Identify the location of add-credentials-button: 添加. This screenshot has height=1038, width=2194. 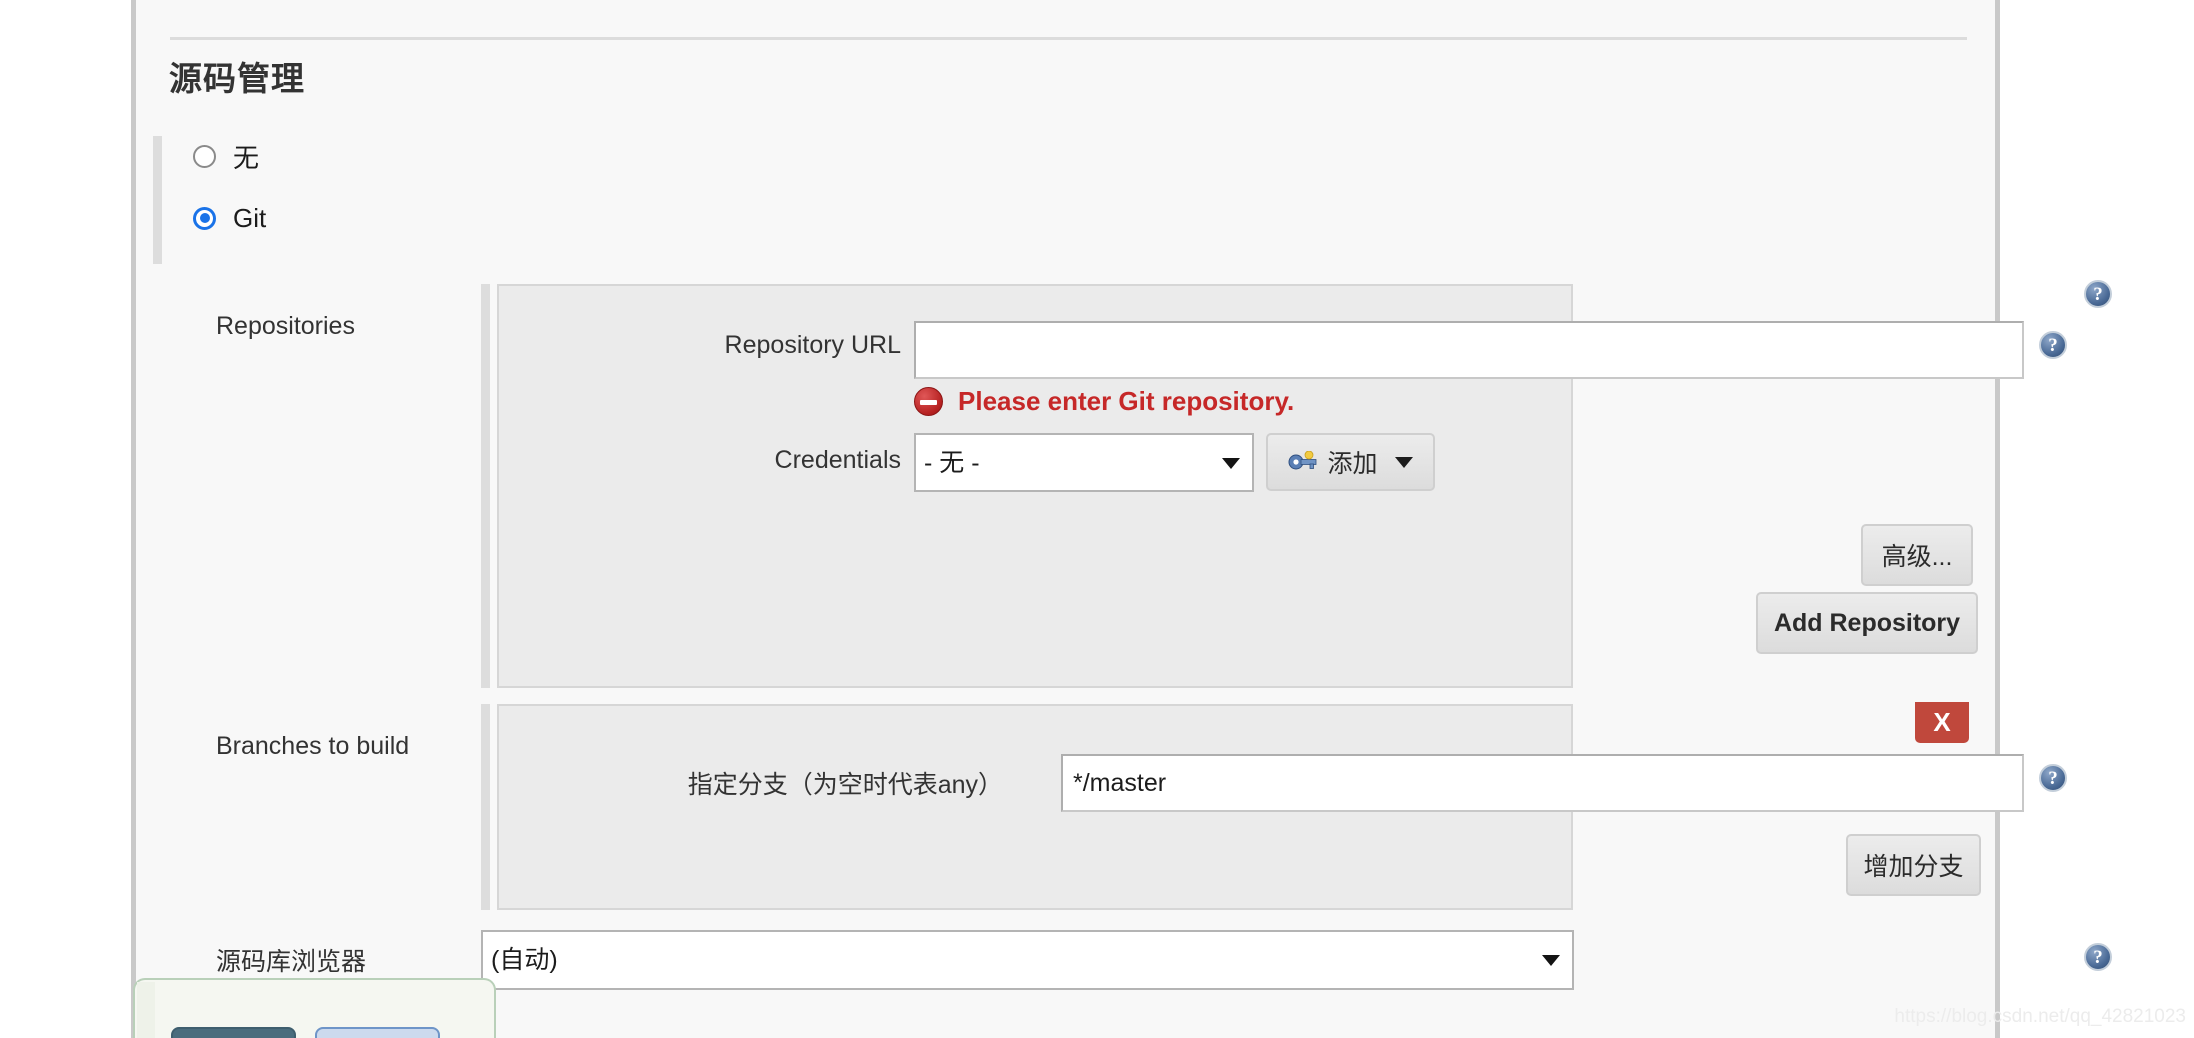
(1350, 462).